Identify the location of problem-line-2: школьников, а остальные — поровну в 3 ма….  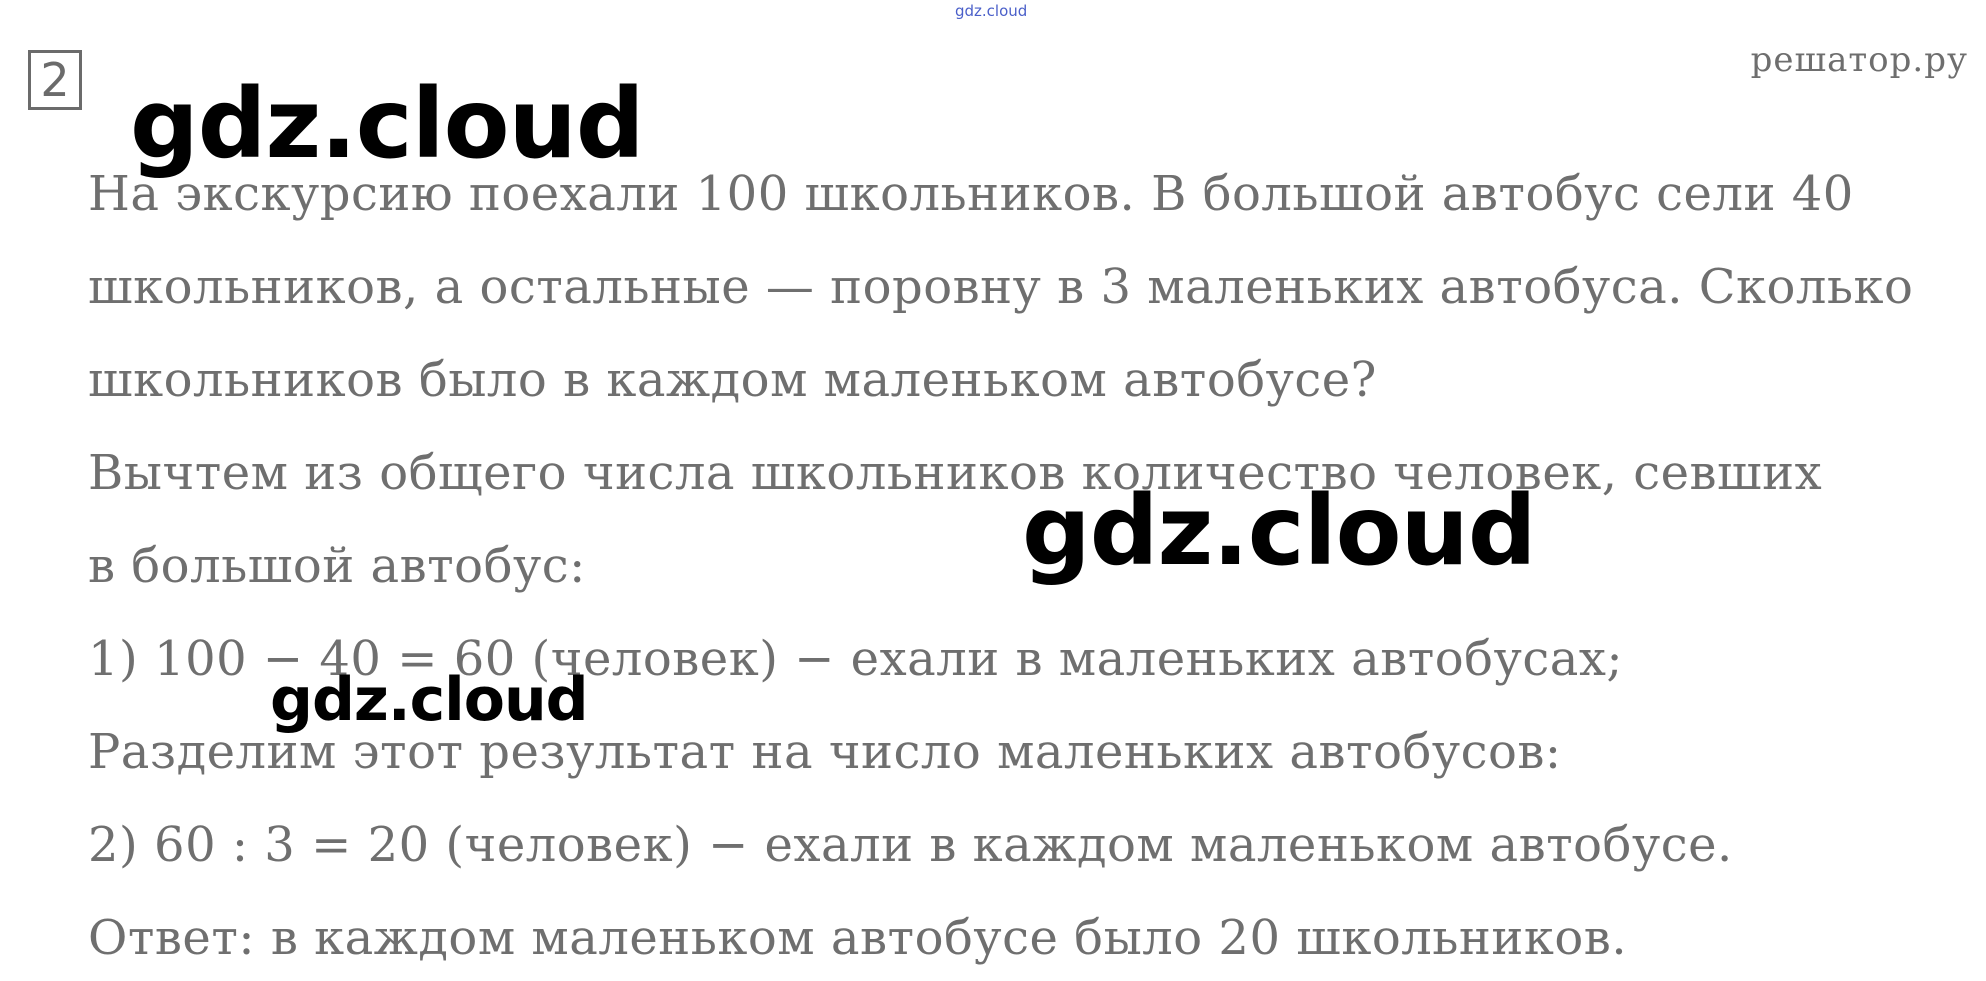
(1001, 287).